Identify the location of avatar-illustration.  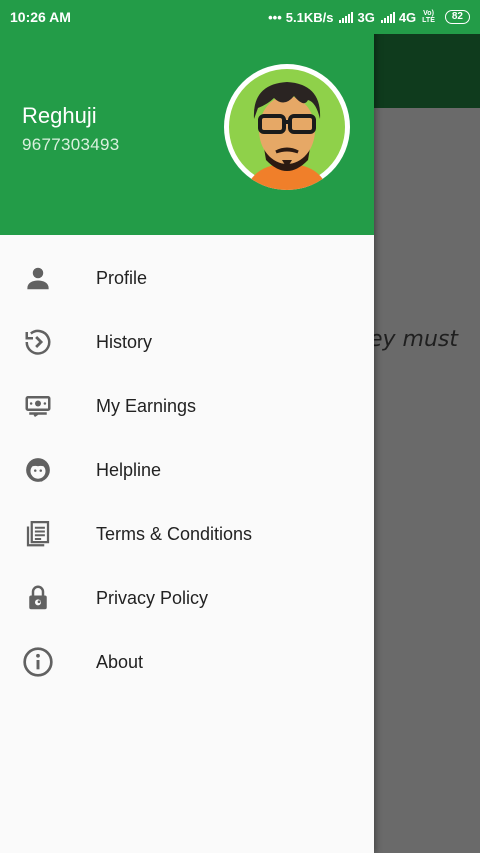
(287, 127).